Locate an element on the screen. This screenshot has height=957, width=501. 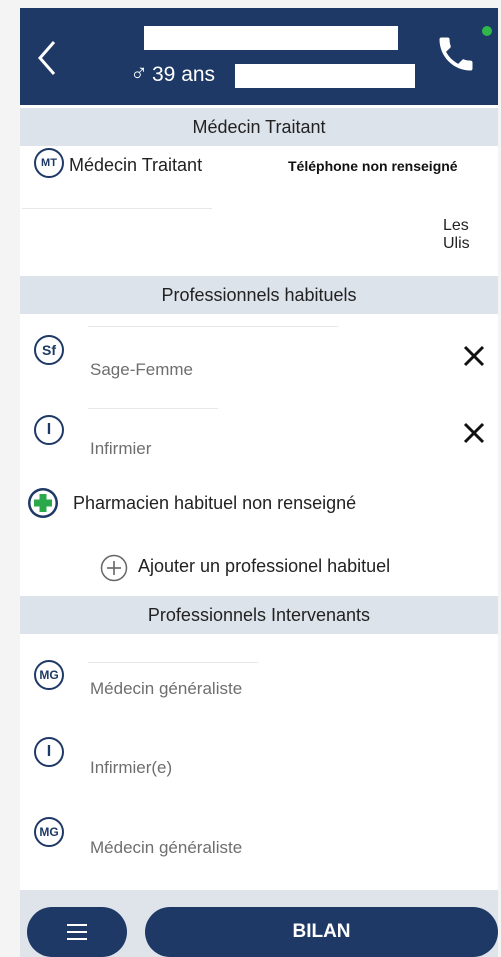
mt-badge-icon: MT is located at coordinates (49, 163).